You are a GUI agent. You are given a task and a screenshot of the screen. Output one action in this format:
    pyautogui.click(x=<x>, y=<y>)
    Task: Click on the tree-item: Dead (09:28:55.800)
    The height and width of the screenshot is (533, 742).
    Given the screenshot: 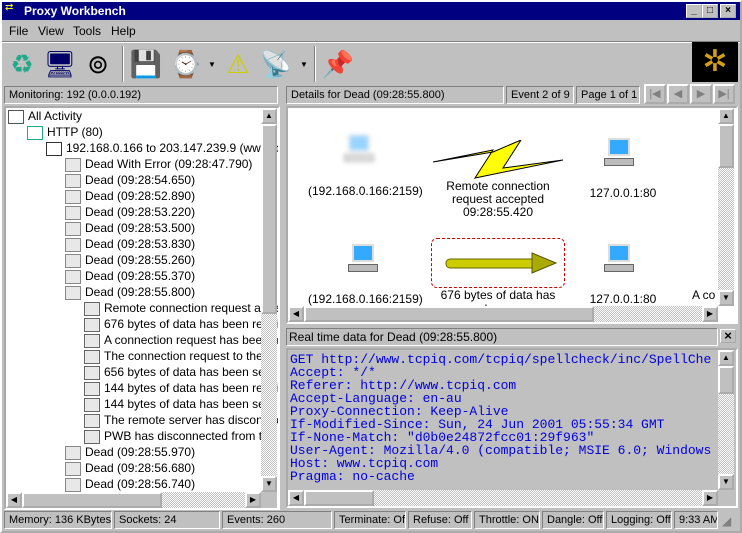 What is the action you would take?
    pyautogui.click(x=130, y=292)
    